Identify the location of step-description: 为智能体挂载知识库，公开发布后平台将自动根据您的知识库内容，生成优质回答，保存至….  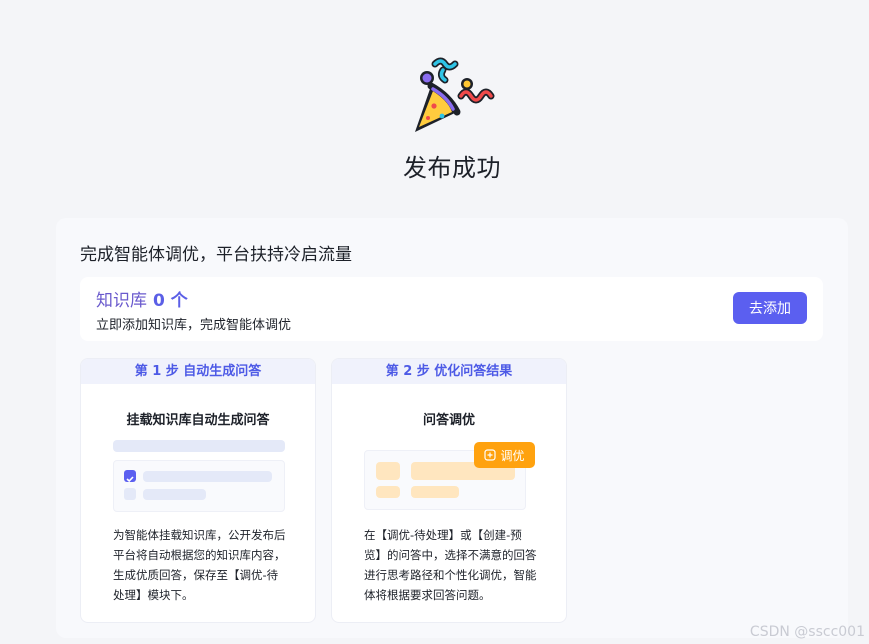
(199, 565).